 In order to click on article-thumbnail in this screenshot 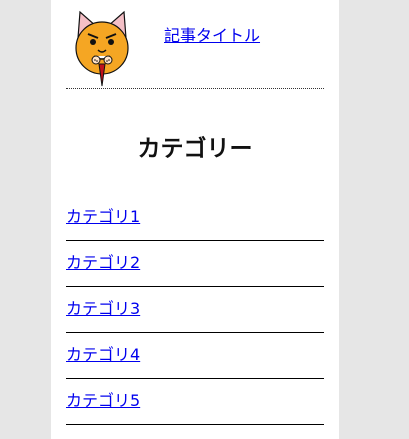, I will do `click(102, 48)`.